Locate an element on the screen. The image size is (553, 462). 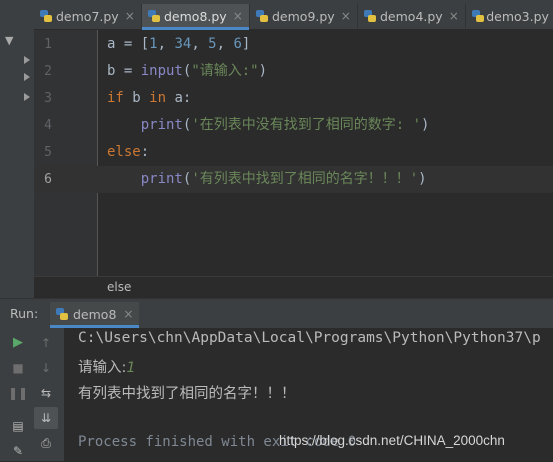
run-panel-header: Run: demo8 × is located at coordinates (276, 313).